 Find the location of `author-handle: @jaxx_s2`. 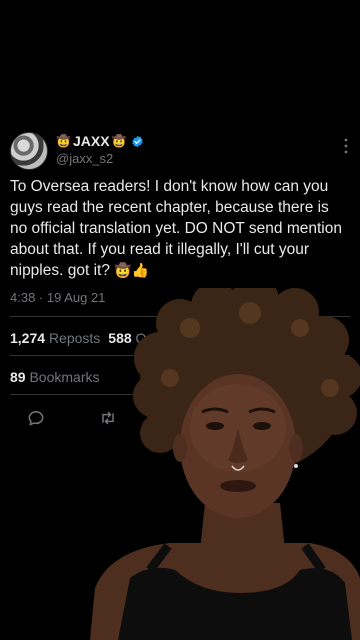

author-handle: @jaxx_s2 is located at coordinates (84, 158).